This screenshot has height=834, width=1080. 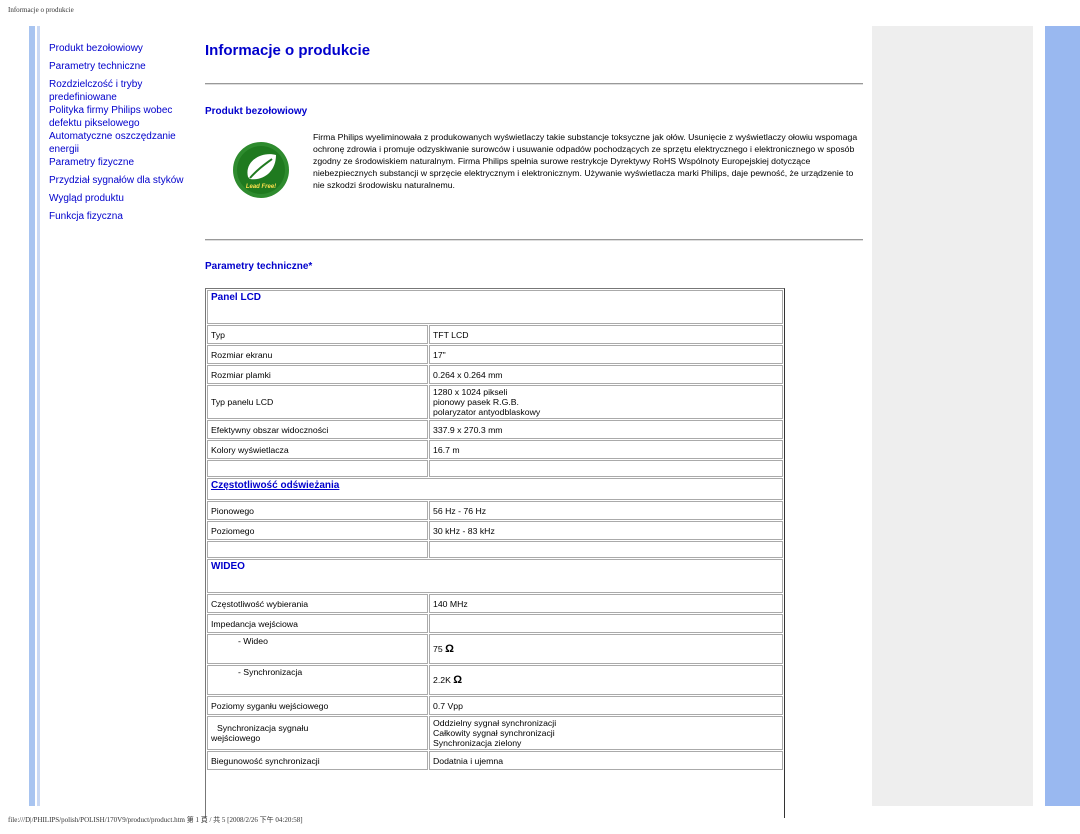 I want to click on spec-key: Synchronizacja sygnału wejściowego, so click(x=317, y=733).